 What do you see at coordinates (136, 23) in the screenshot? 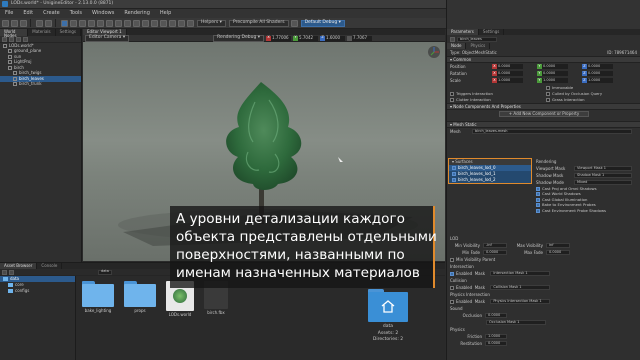
I see `camera-icon` at bounding box center [136, 23].